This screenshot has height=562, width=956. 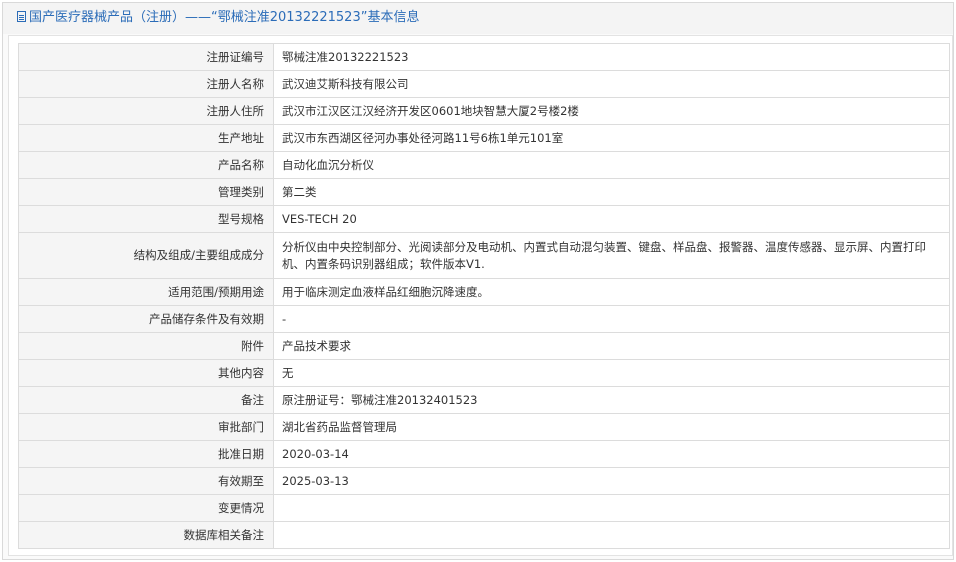 I want to click on row-label: 生产地址, so click(x=146, y=138).